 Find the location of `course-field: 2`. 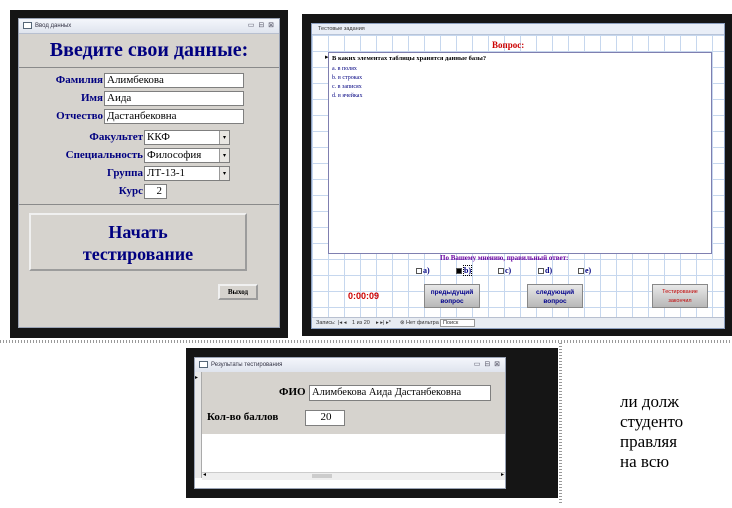

course-field: 2 is located at coordinates (155, 191).